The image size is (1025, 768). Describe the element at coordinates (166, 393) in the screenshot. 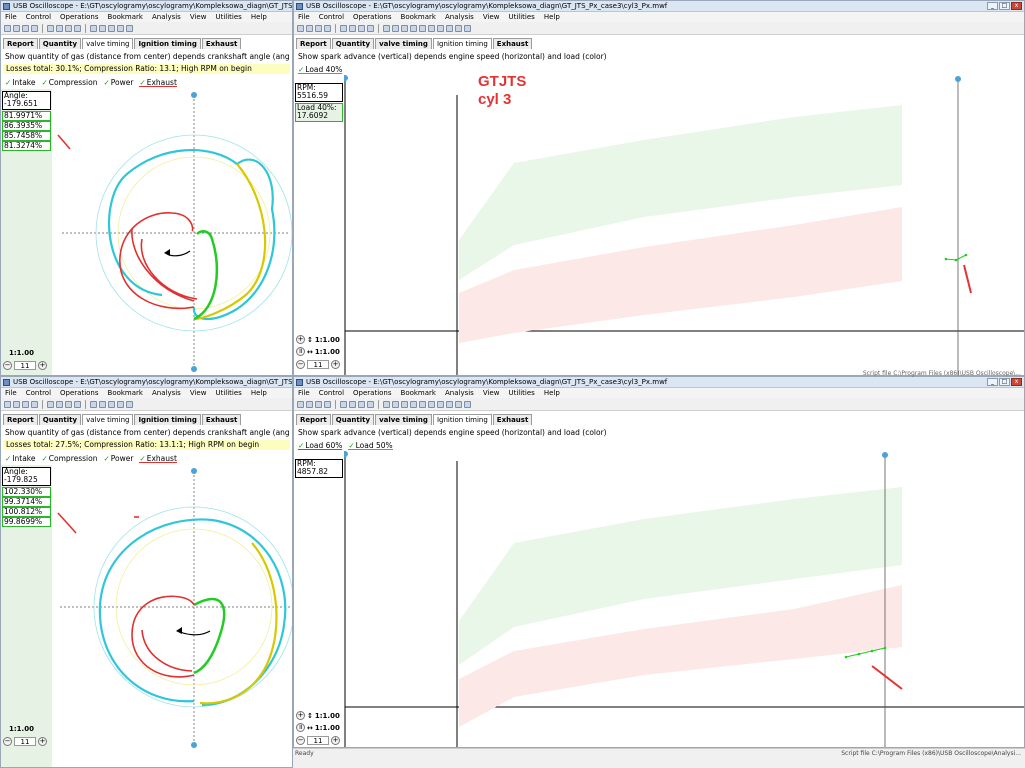

I see `menu-analysis: Analysis` at that location.